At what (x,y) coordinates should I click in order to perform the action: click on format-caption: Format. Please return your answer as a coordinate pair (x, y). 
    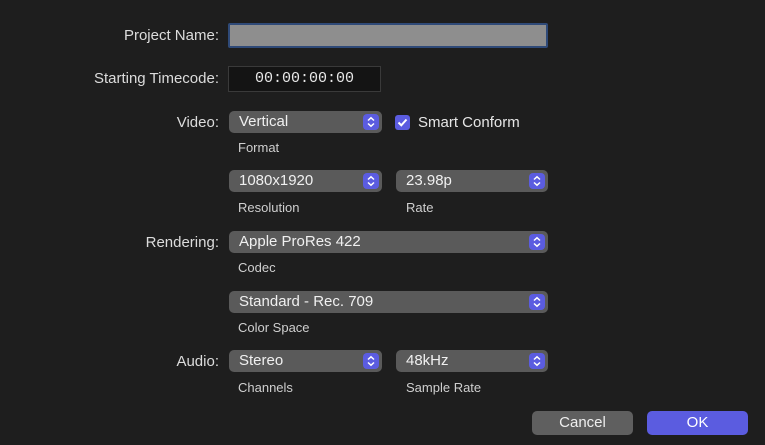
    Looking at the image, I should click on (259, 147).